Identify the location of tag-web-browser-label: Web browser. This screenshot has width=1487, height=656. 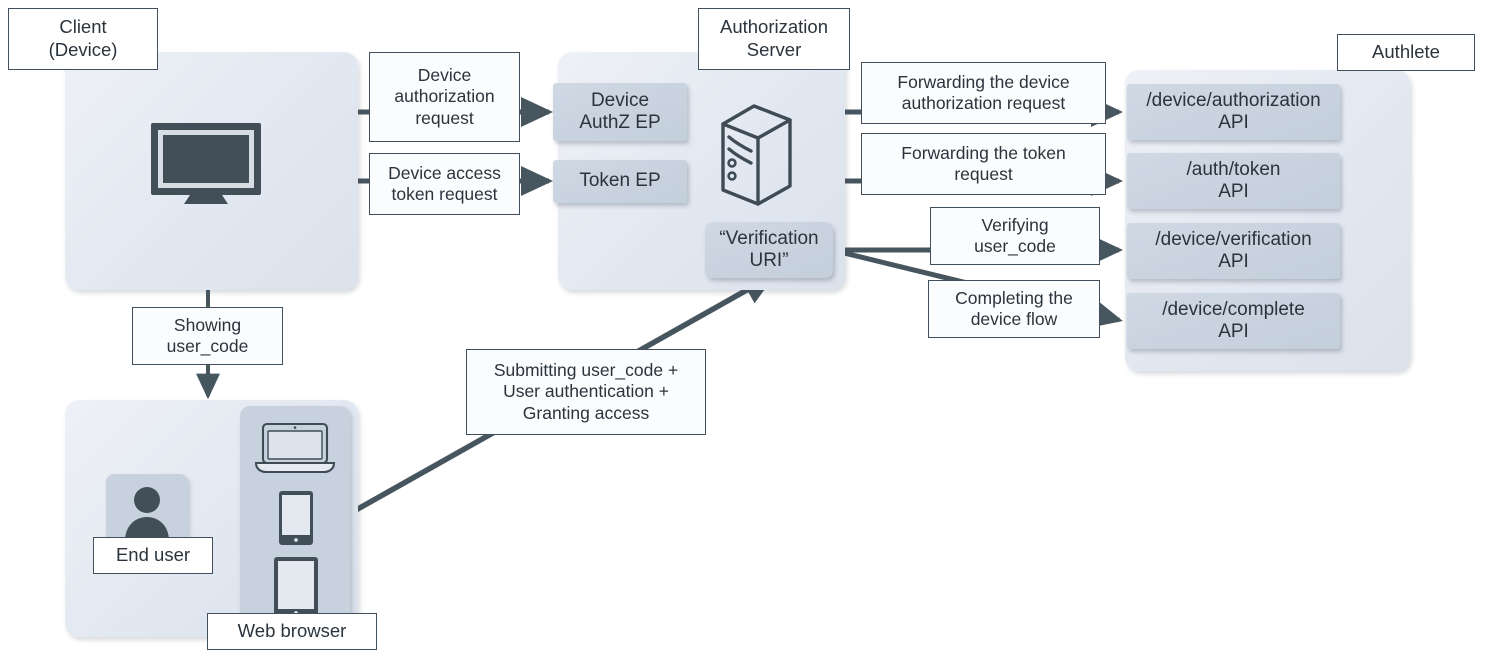
(292, 631).